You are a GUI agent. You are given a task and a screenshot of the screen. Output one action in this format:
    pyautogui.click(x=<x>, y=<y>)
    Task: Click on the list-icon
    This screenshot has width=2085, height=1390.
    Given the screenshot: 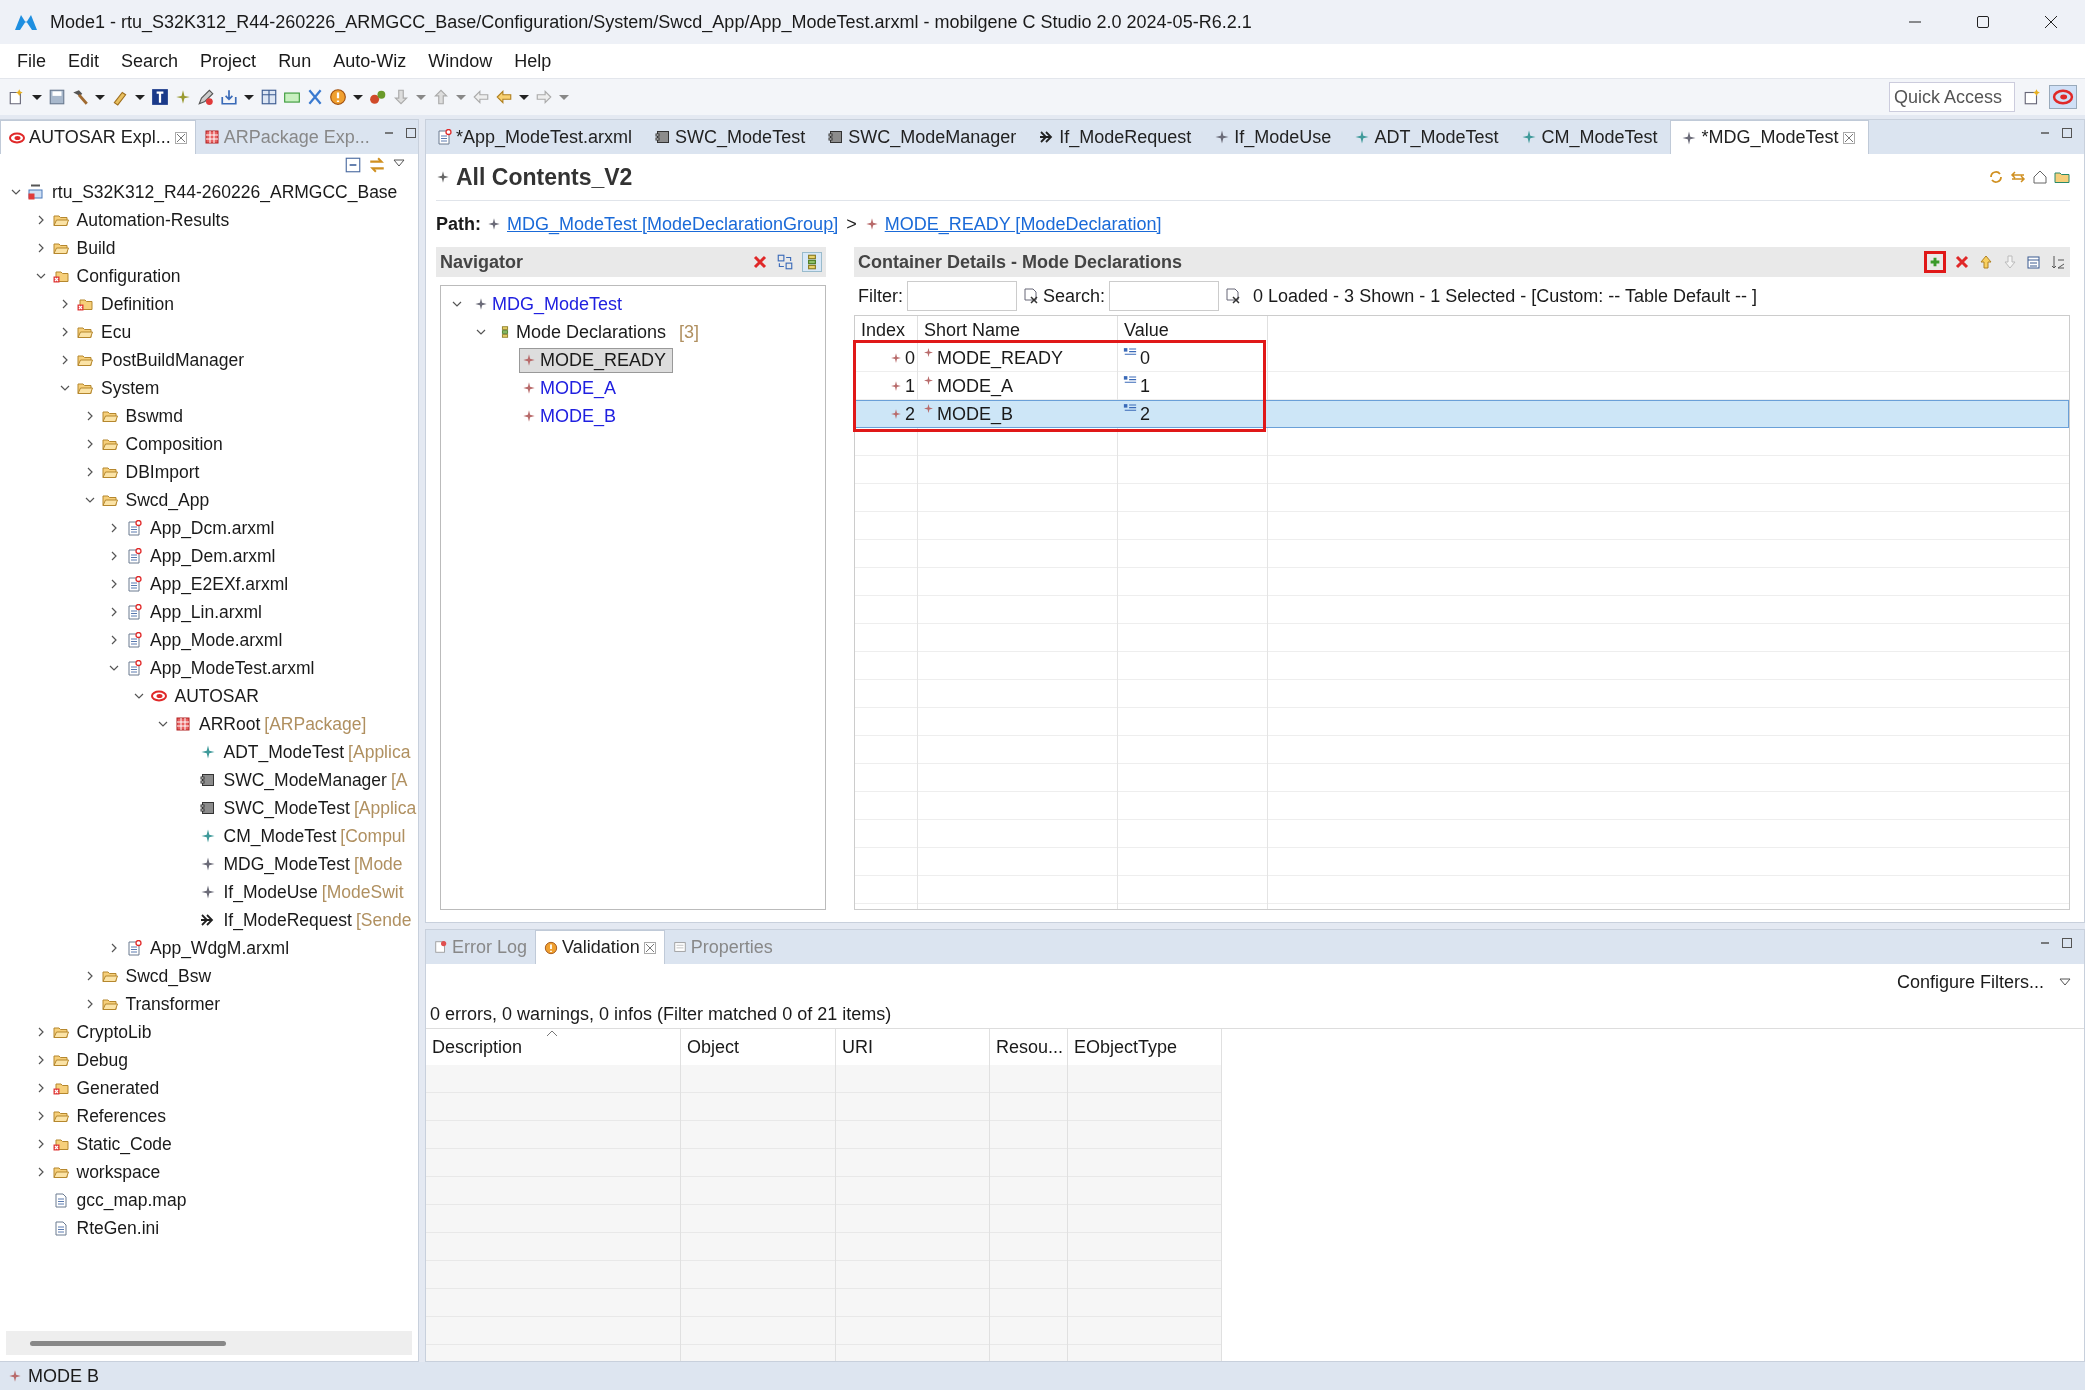 What is the action you would take?
    pyautogui.click(x=812, y=262)
    